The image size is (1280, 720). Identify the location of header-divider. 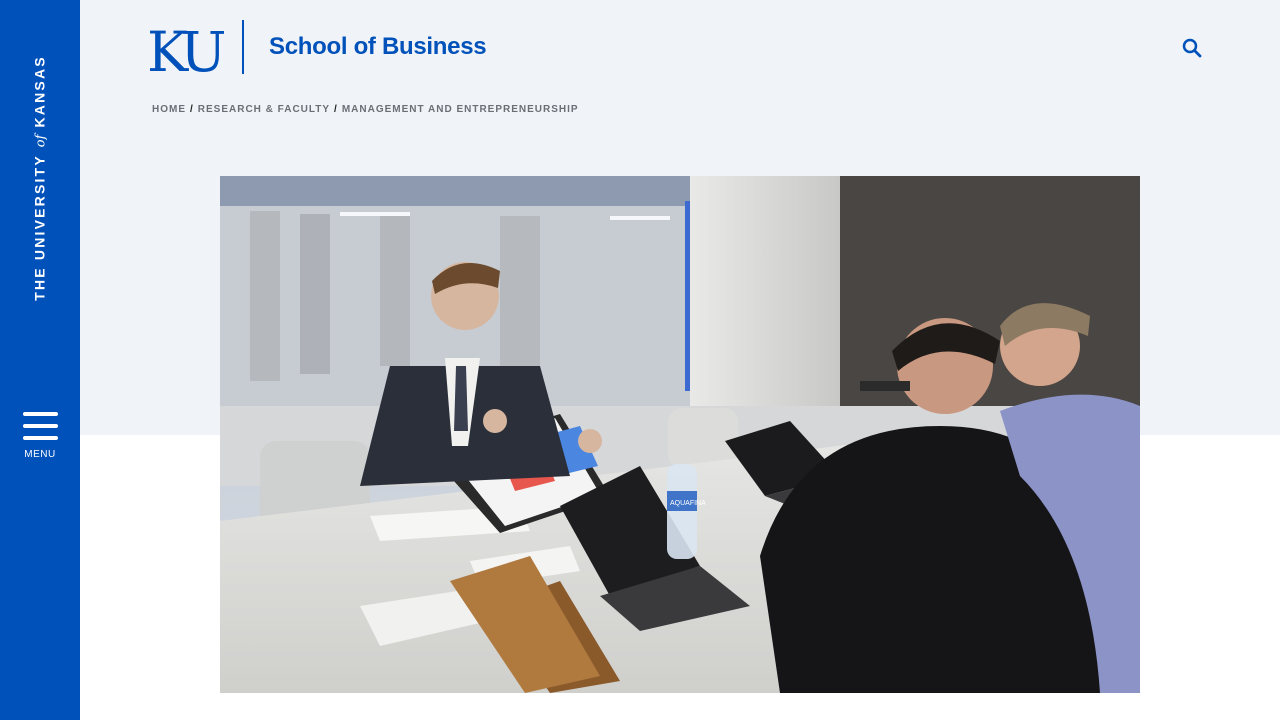
(243, 47).